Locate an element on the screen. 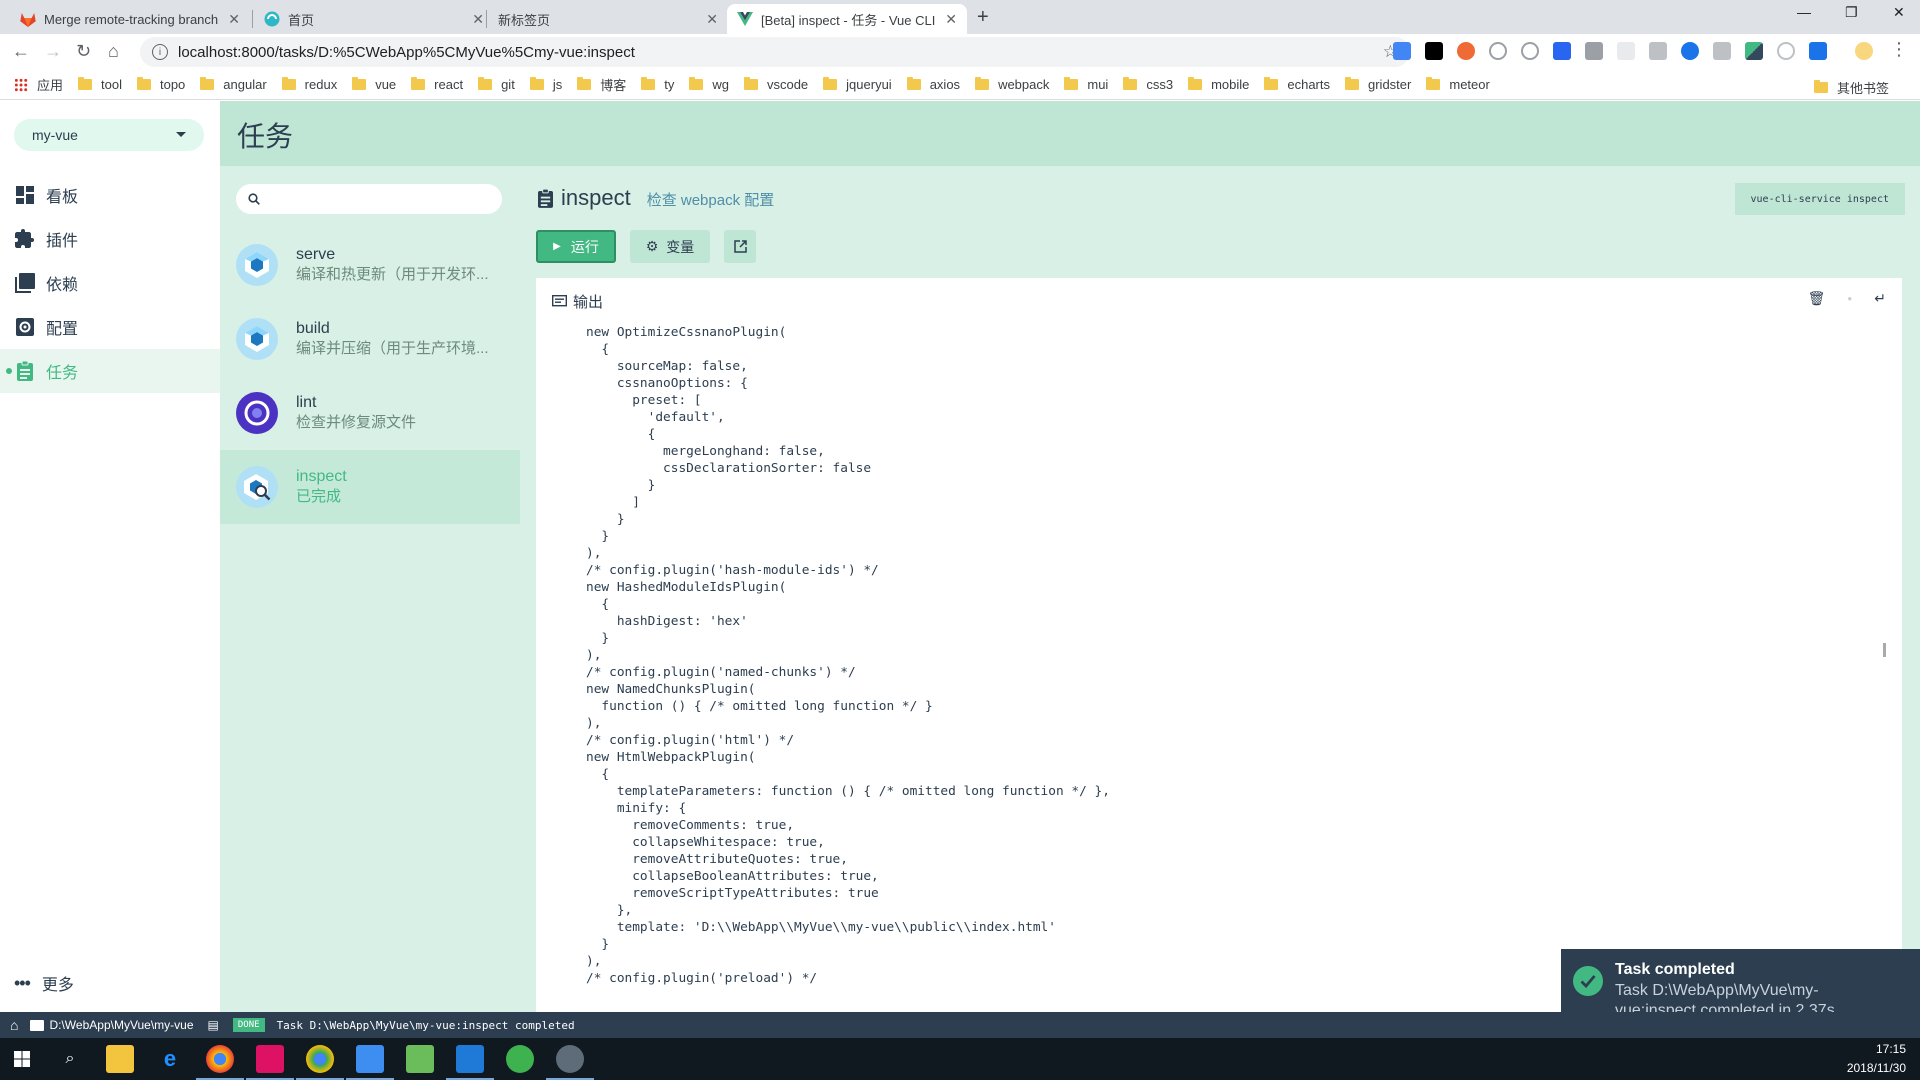 This screenshot has width=1920, height=1080. variables-button: ⚙ 变量 is located at coordinates (670, 246).